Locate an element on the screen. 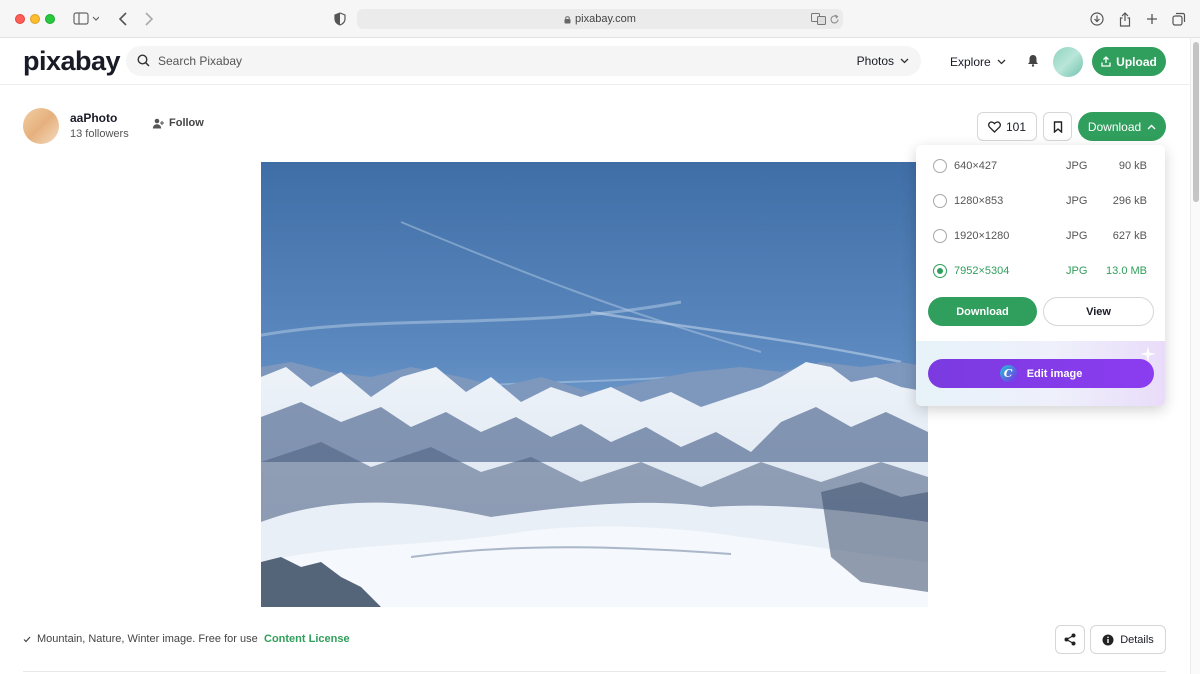 This screenshot has height=674, width=1200. browser-toolbar: pixabay.com is located at coordinates (600, 19).